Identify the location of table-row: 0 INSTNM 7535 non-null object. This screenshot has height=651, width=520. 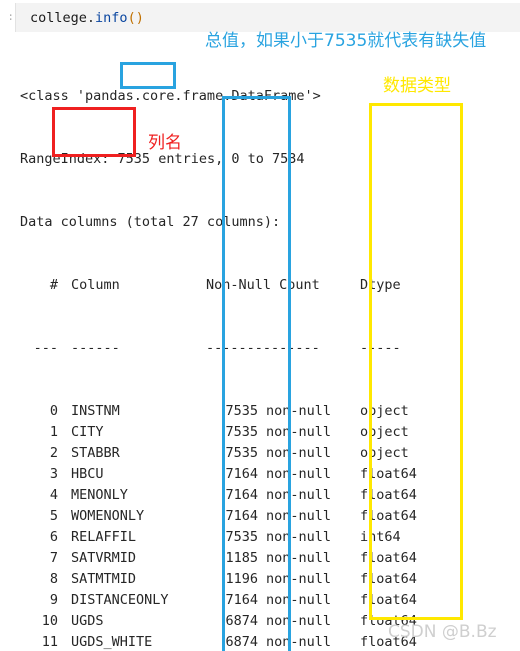
(270, 411).